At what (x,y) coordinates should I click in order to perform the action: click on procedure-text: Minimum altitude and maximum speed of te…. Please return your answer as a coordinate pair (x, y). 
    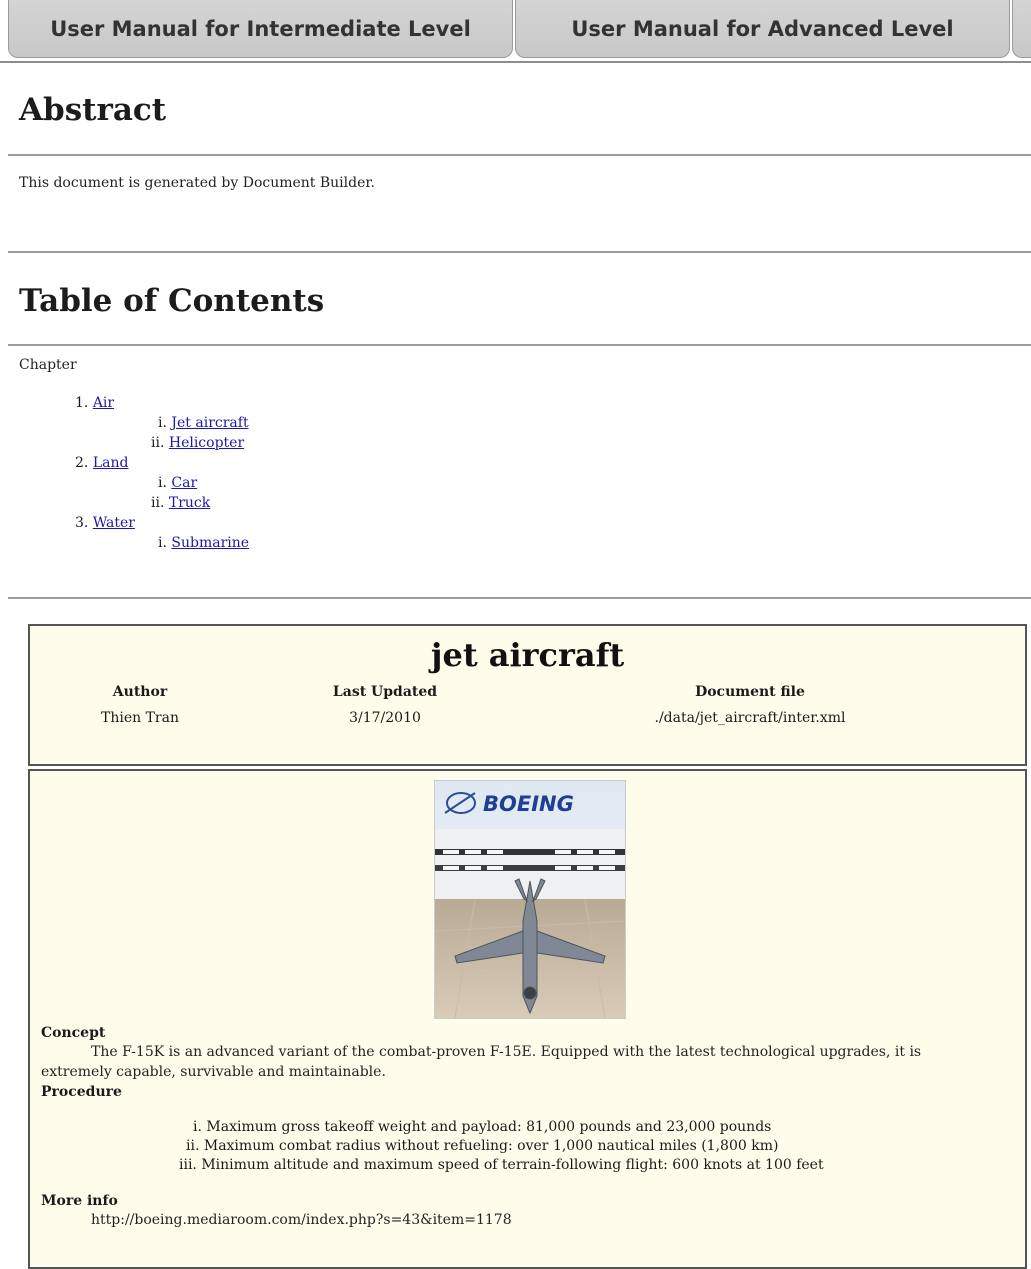
    Looking at the image, I should click on (512, 1165).